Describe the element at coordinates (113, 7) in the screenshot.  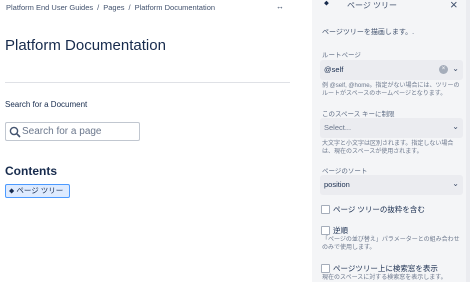
I see `breadcrumb-item-pages: Pages` at that location.